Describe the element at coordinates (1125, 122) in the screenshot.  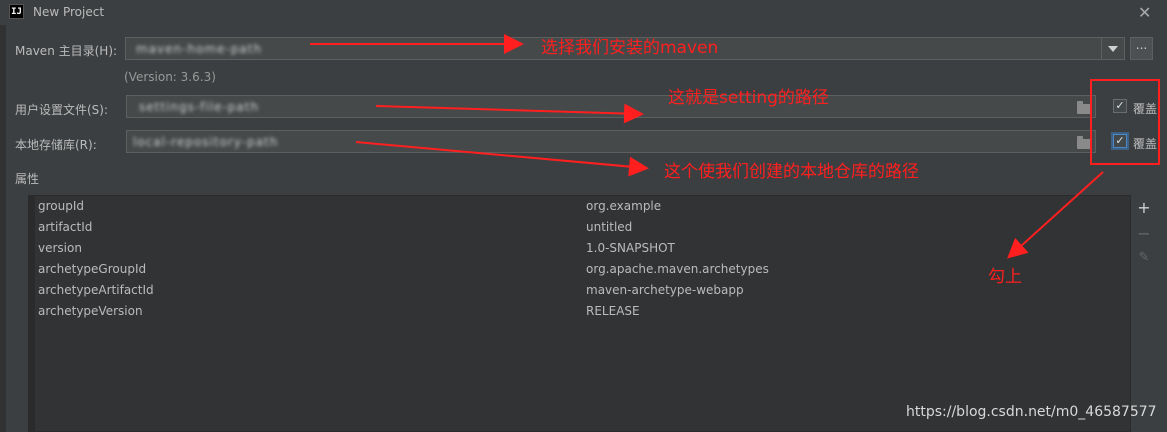
I see `checkbox-highlight-box` at that location.